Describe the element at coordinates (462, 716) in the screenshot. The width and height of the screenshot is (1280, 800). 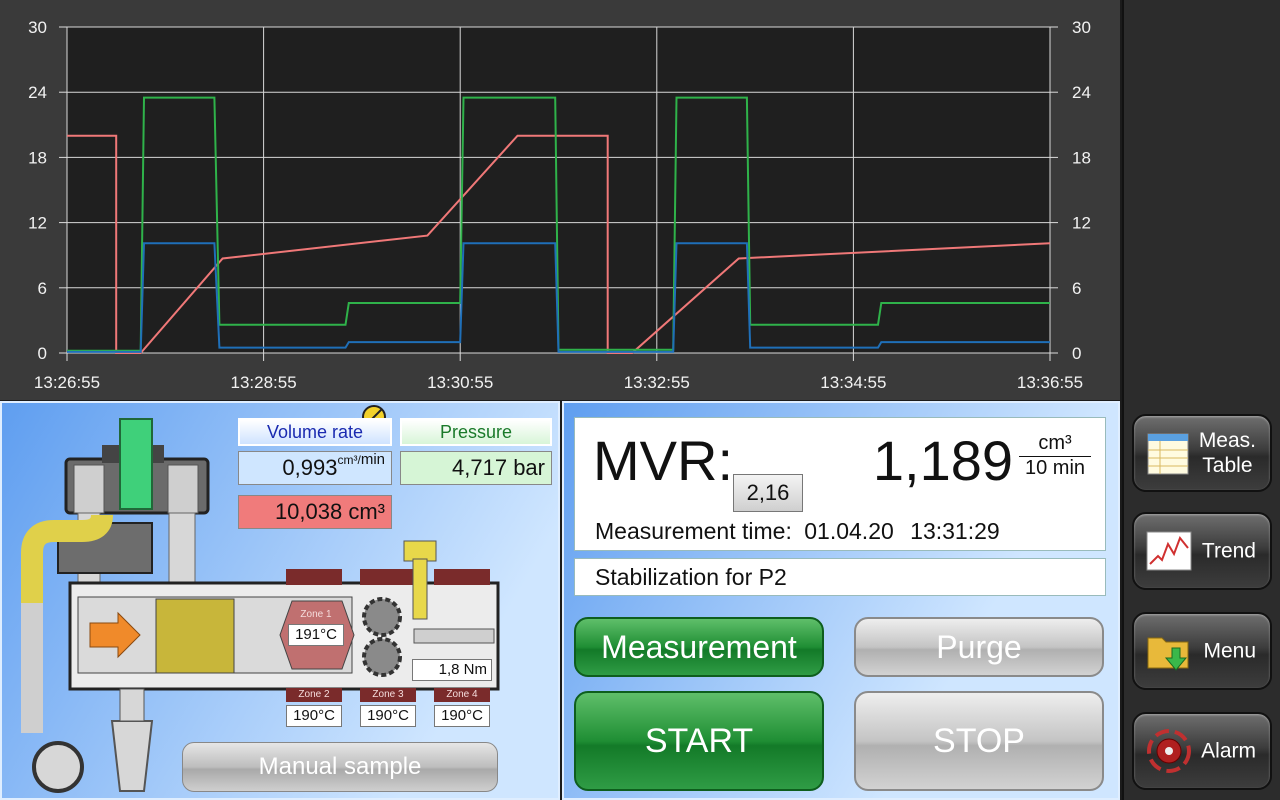
I see `zone4-value: 190°C` at that location.